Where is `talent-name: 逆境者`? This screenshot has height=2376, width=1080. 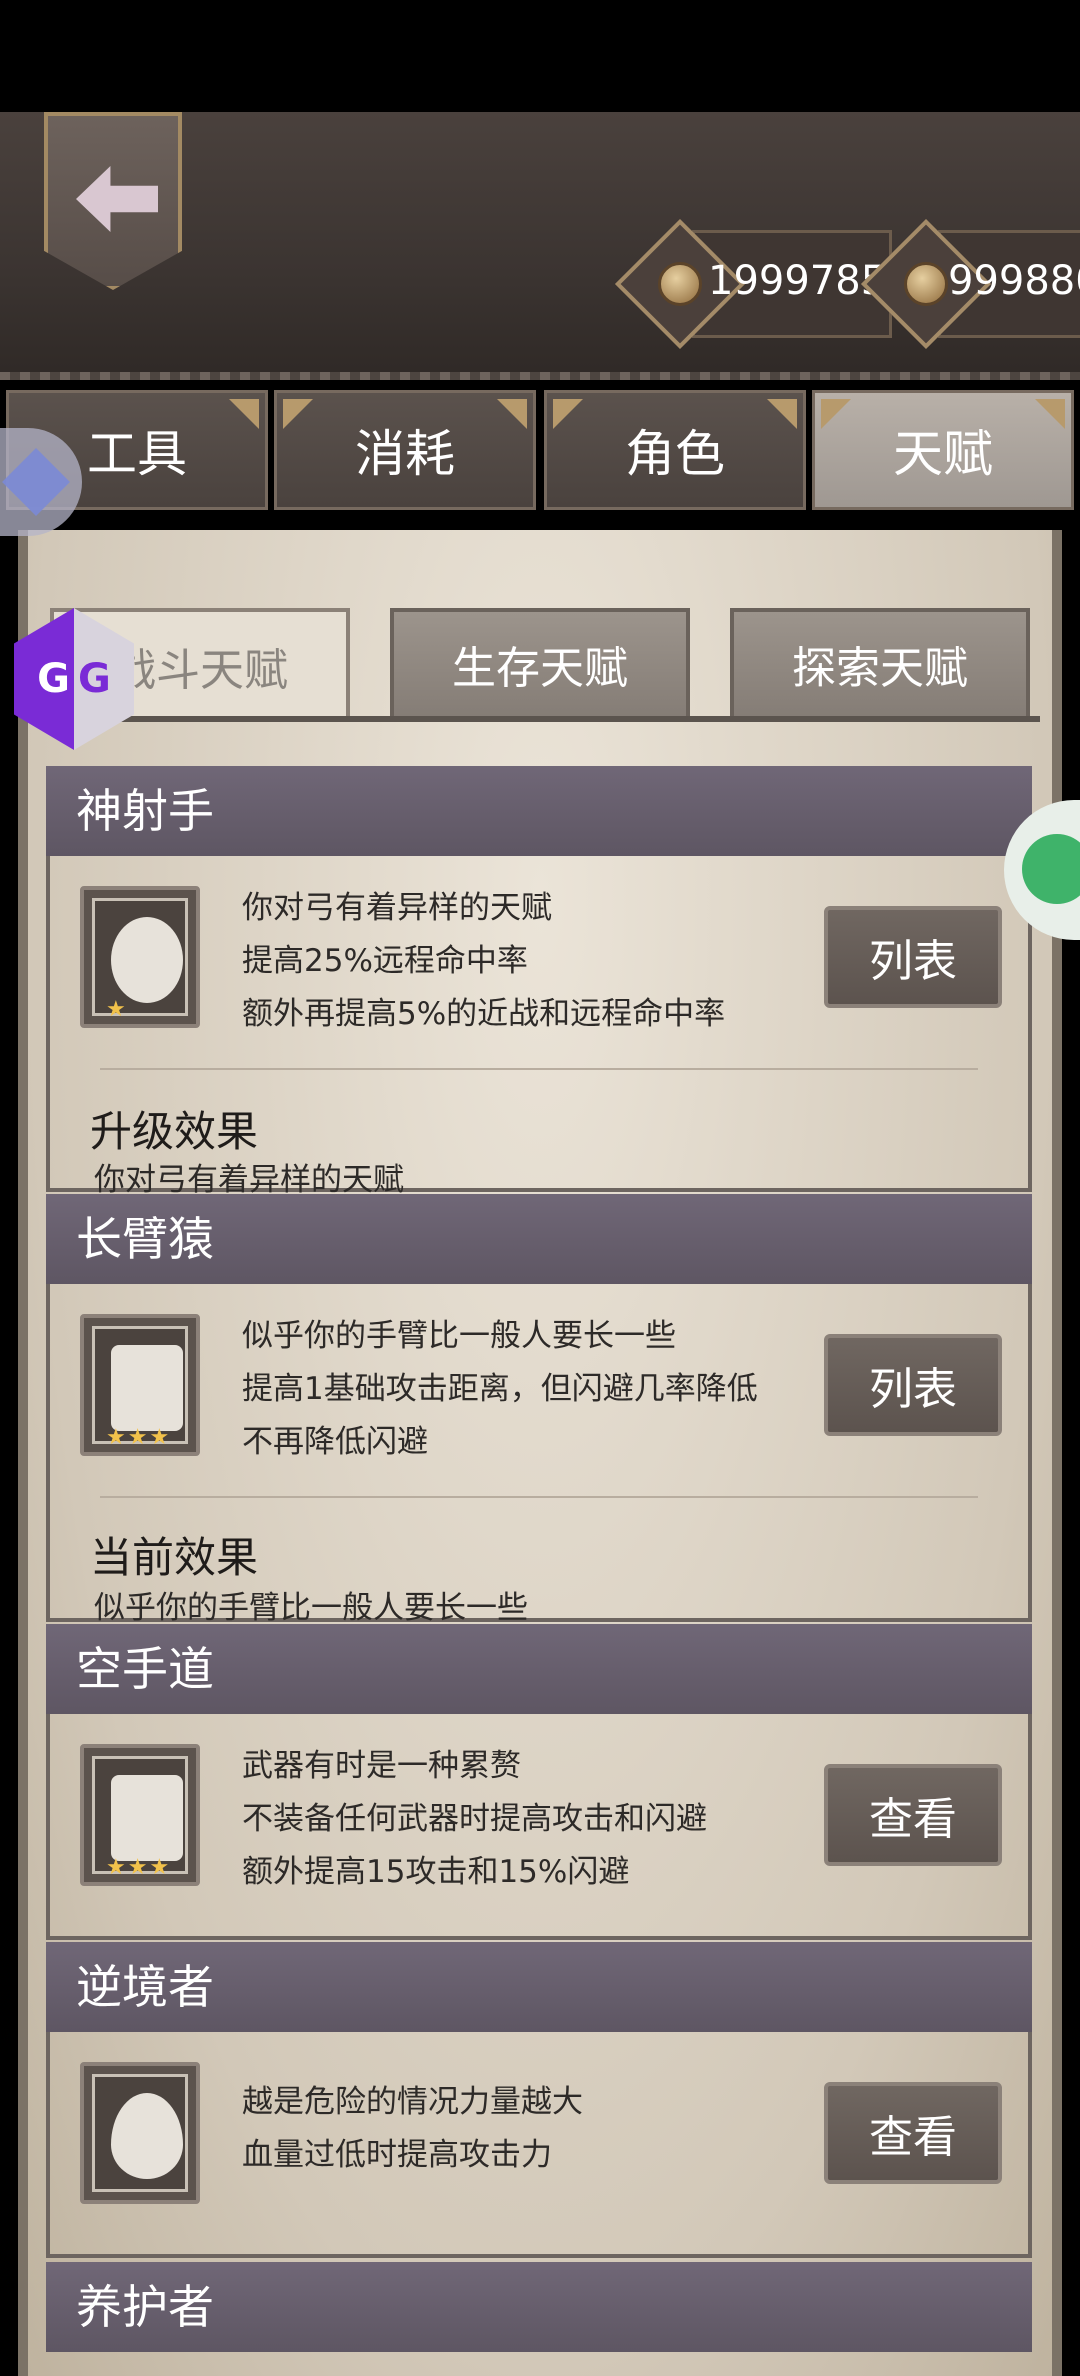 talent-name: 逆境者 is located at coordinates (539, 1987).